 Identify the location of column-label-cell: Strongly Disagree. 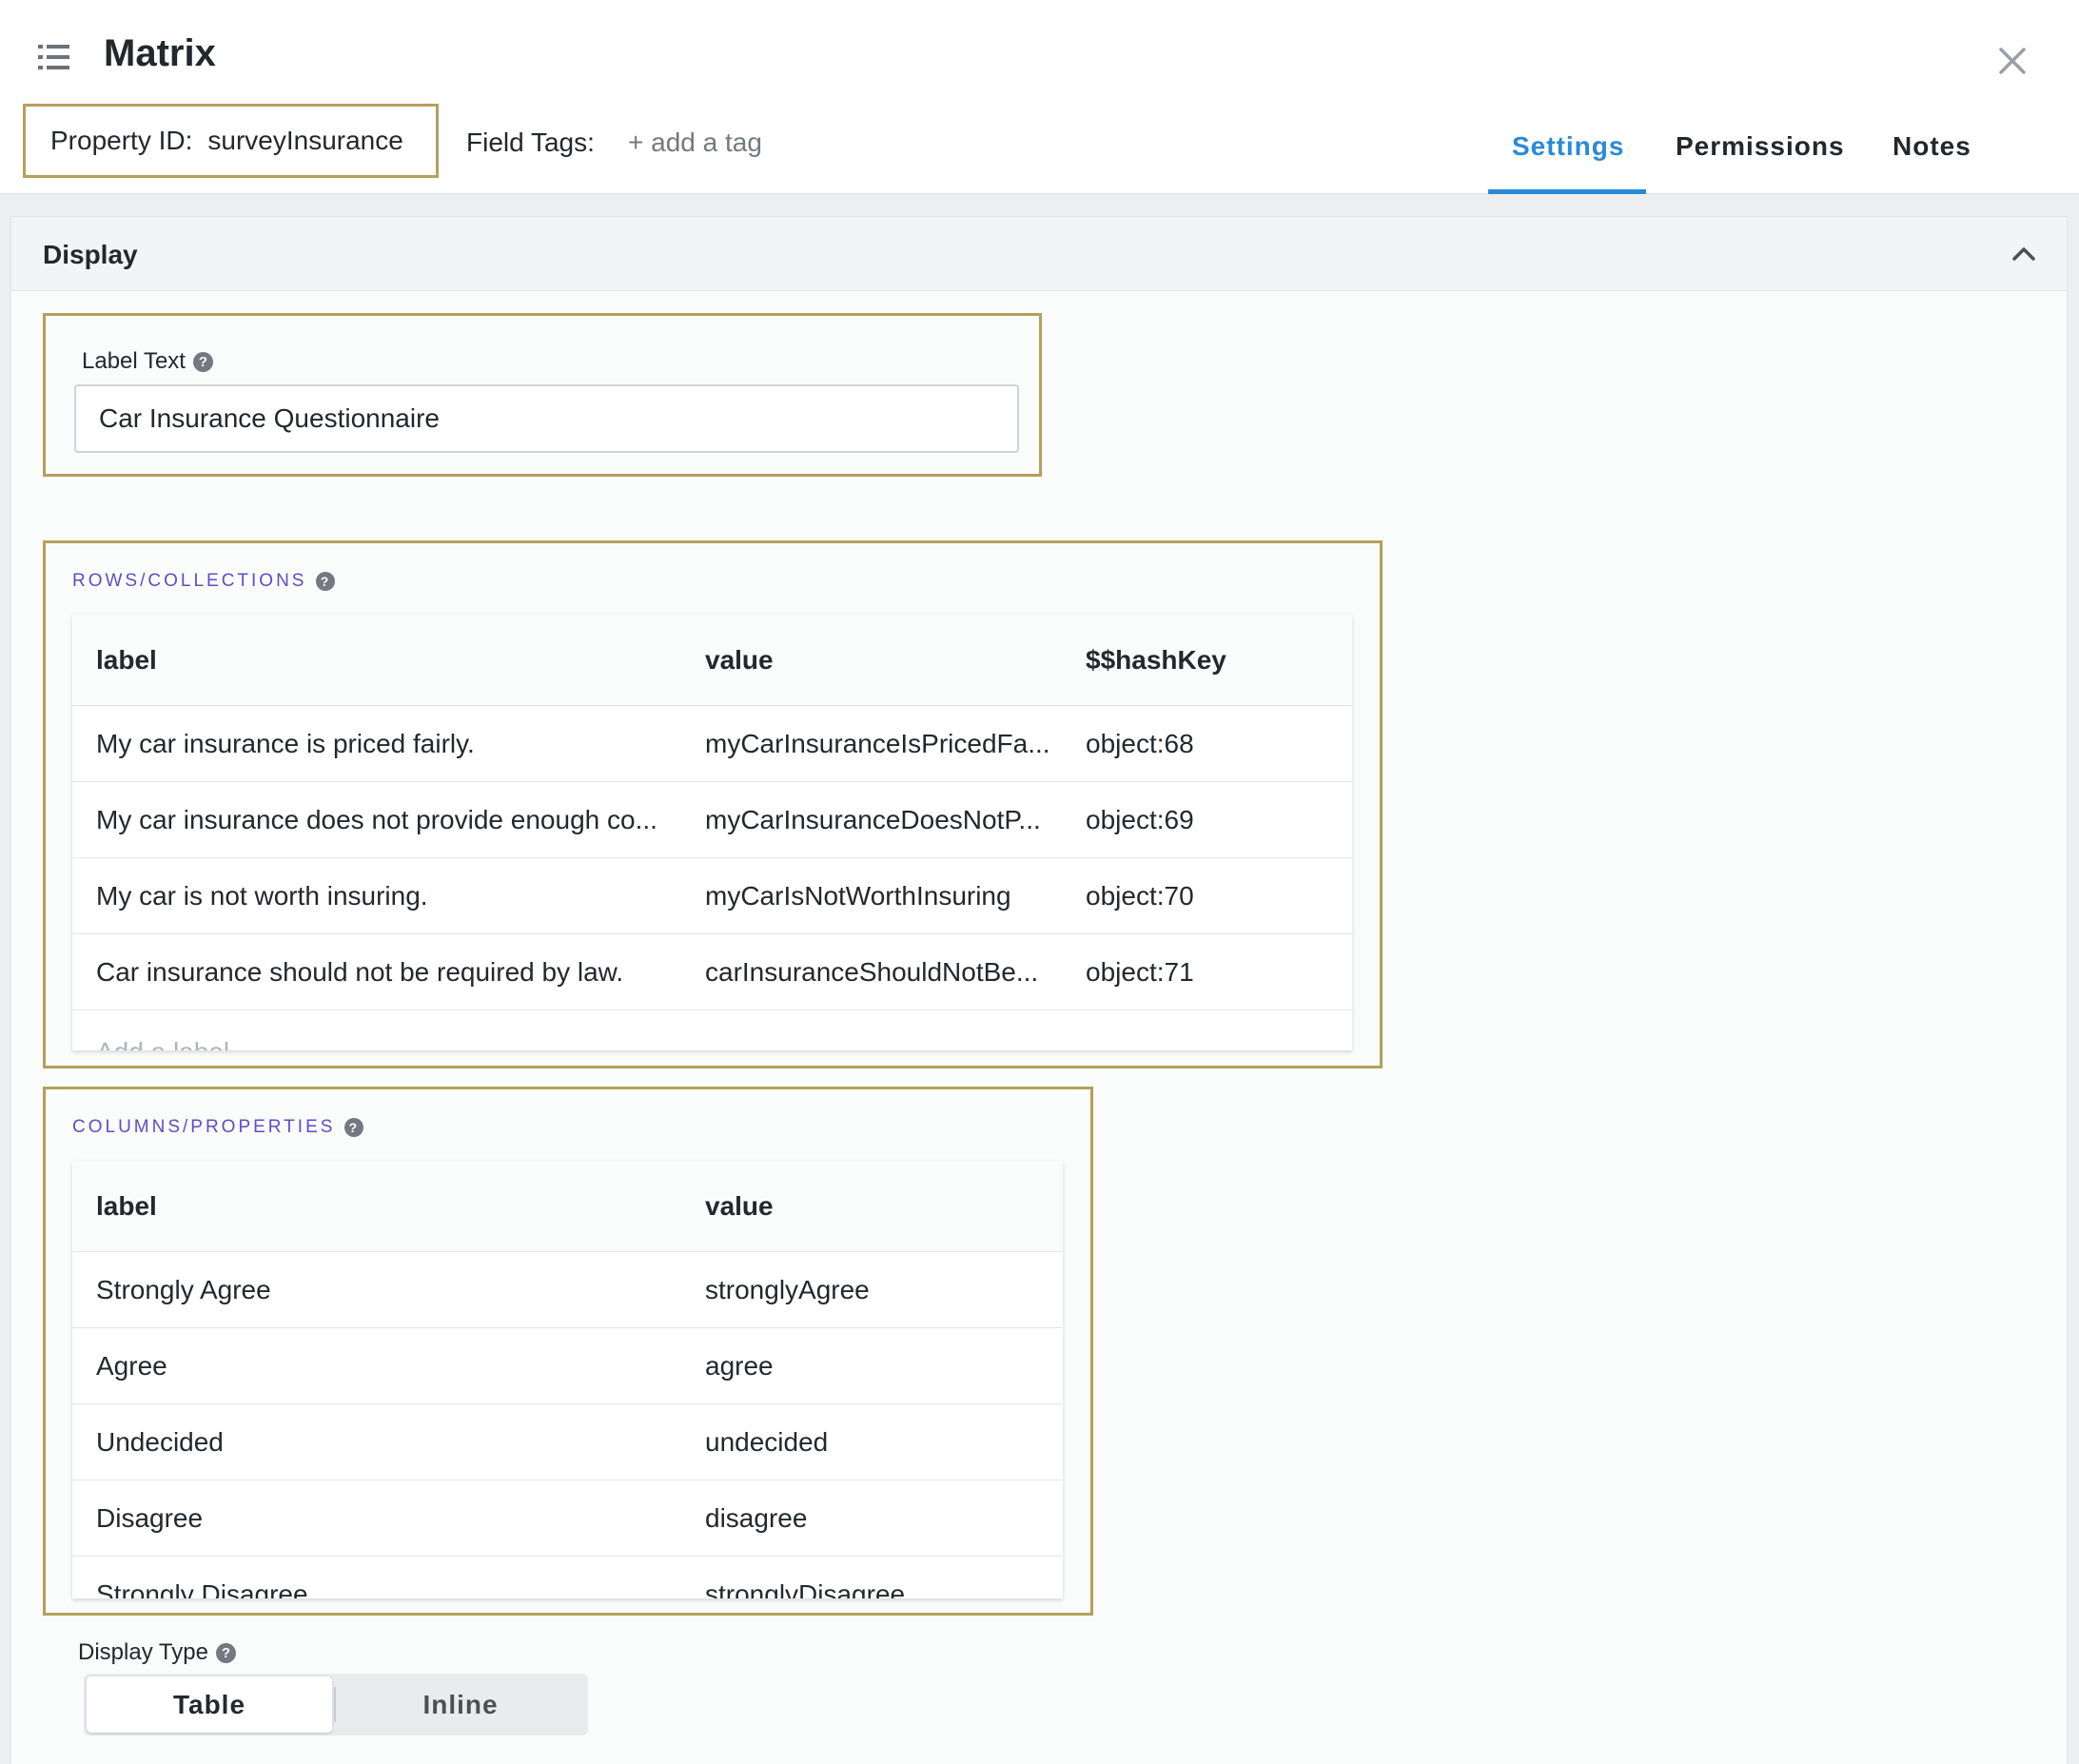
(202, 1578).